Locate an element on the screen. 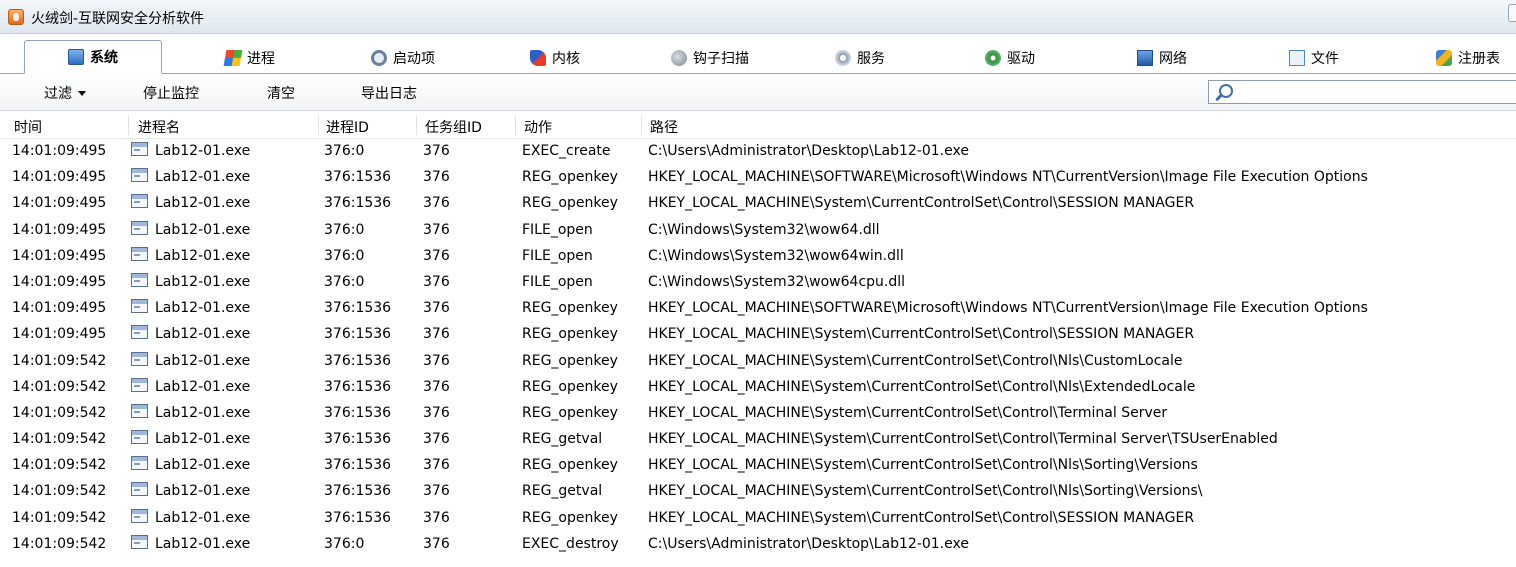  tab-label: 进程 is located at coordinates (261, 58).